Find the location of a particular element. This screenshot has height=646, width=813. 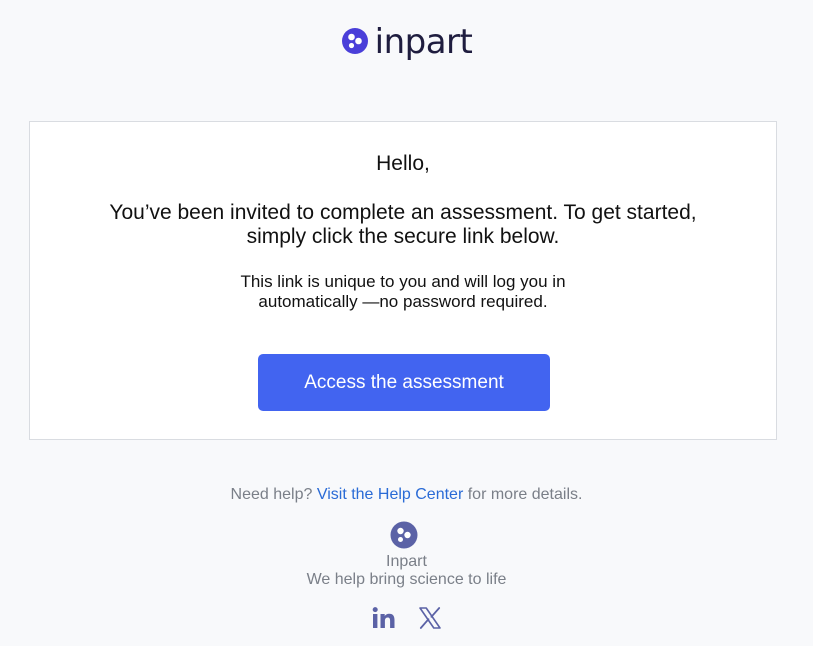

intro-line-2: simply click the secure link below. is located at coordinates (403, 236).